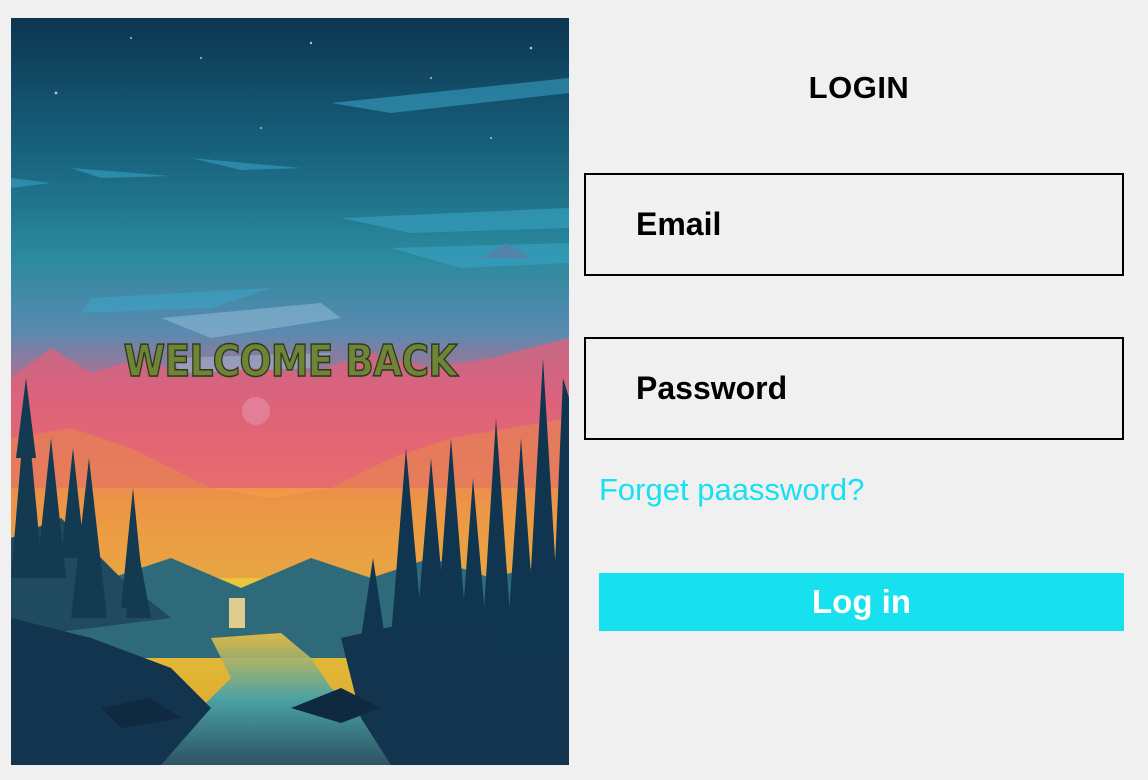 This screenshot has height=780, width=1148. Describe the element at coordinates (731, 490) in the screenshot. I see `forgot-password-link: Forget paassword?` at that location.